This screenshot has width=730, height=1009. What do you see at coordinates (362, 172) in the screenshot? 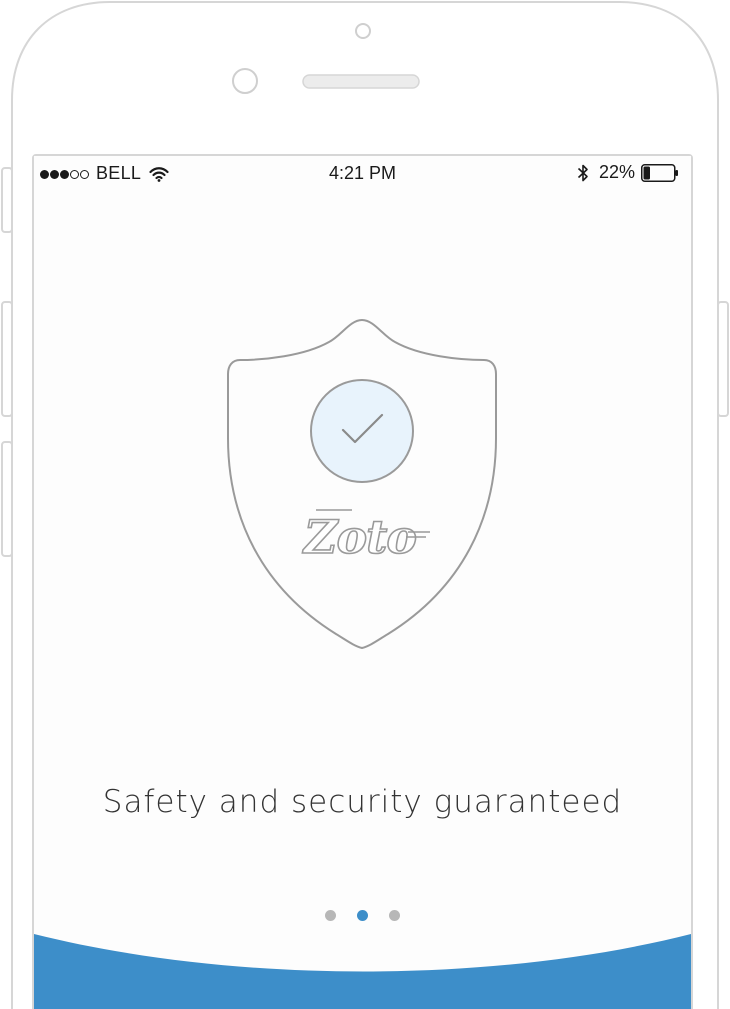
I see `status-bar: BELL 4:21 PM 22%` at bounding box center [362, 172].